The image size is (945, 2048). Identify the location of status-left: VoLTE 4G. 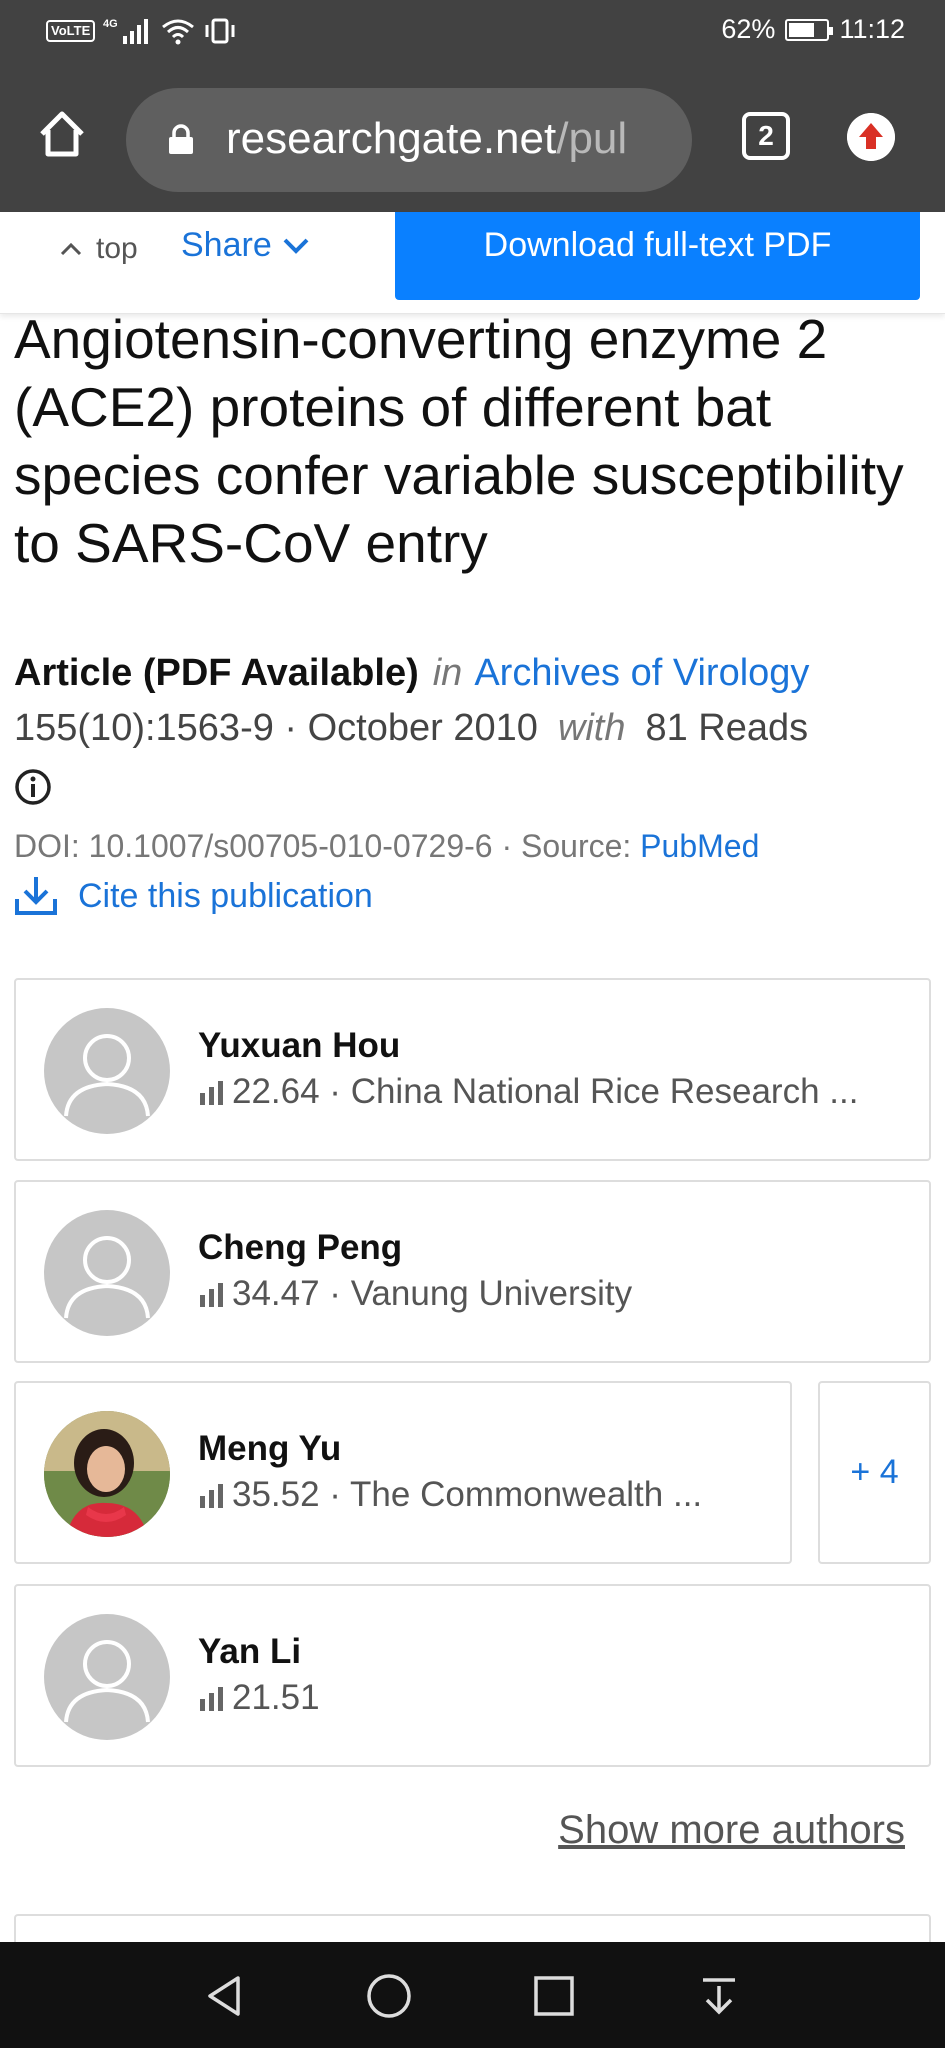
(141, 31).